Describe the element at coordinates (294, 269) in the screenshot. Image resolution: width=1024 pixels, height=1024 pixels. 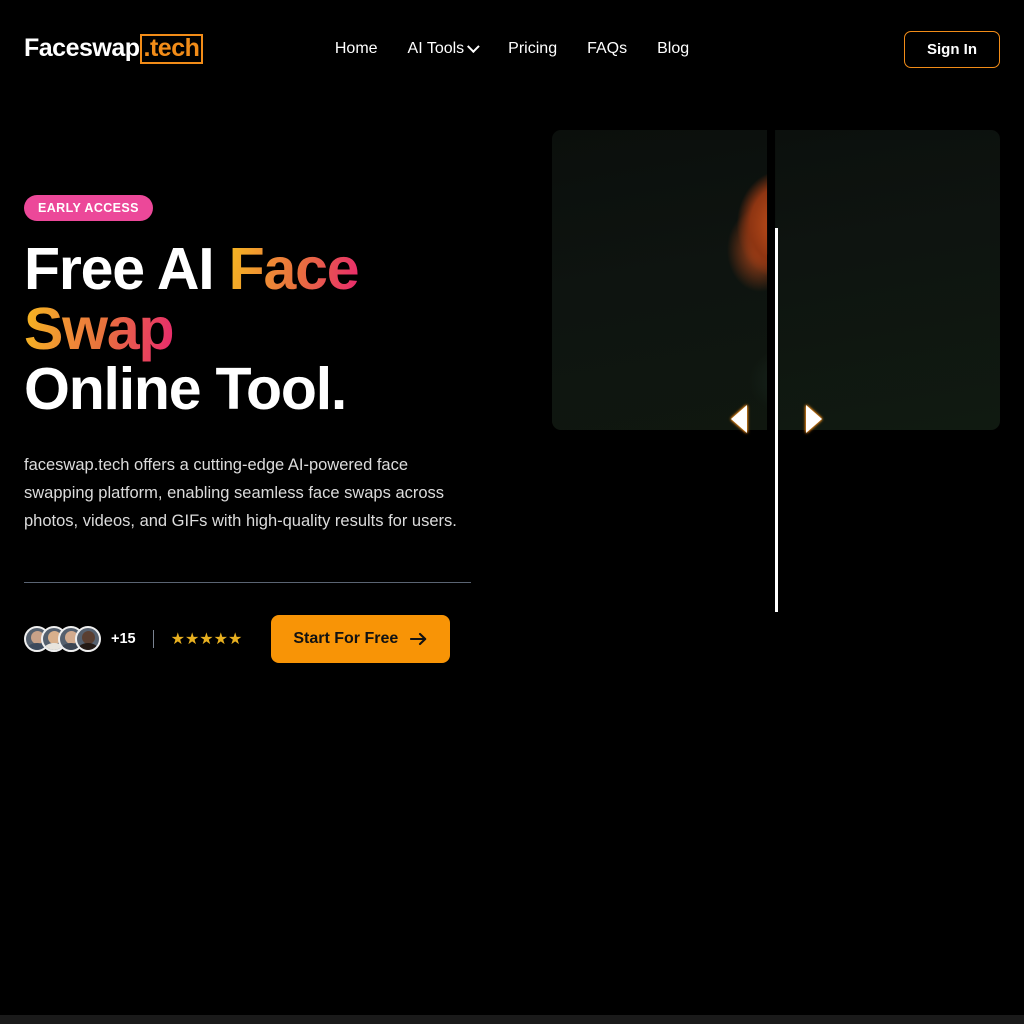
I see `headline-line1-gradient: Face` at that location.